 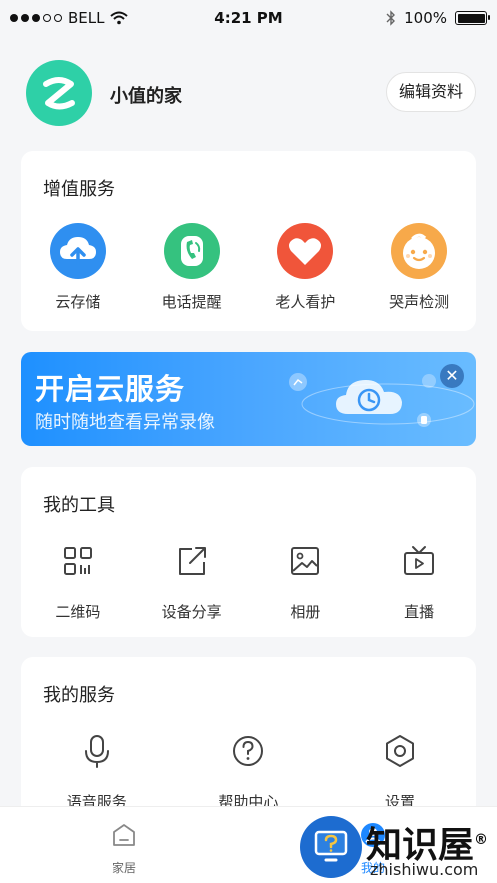 I want to click on watermark-logo-icon, so click(x=331, y=847).